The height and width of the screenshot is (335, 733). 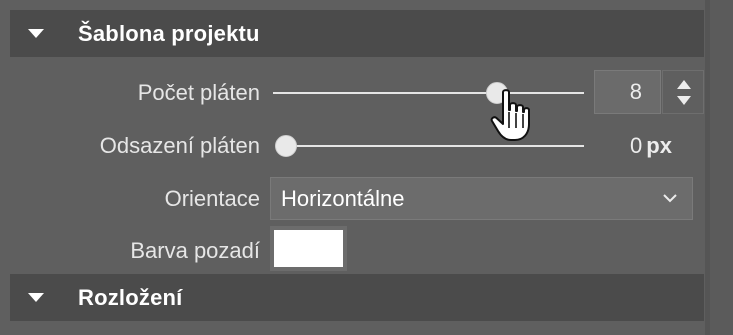 I want to click on hand-pointer-icon, so click(x=510, y=115).